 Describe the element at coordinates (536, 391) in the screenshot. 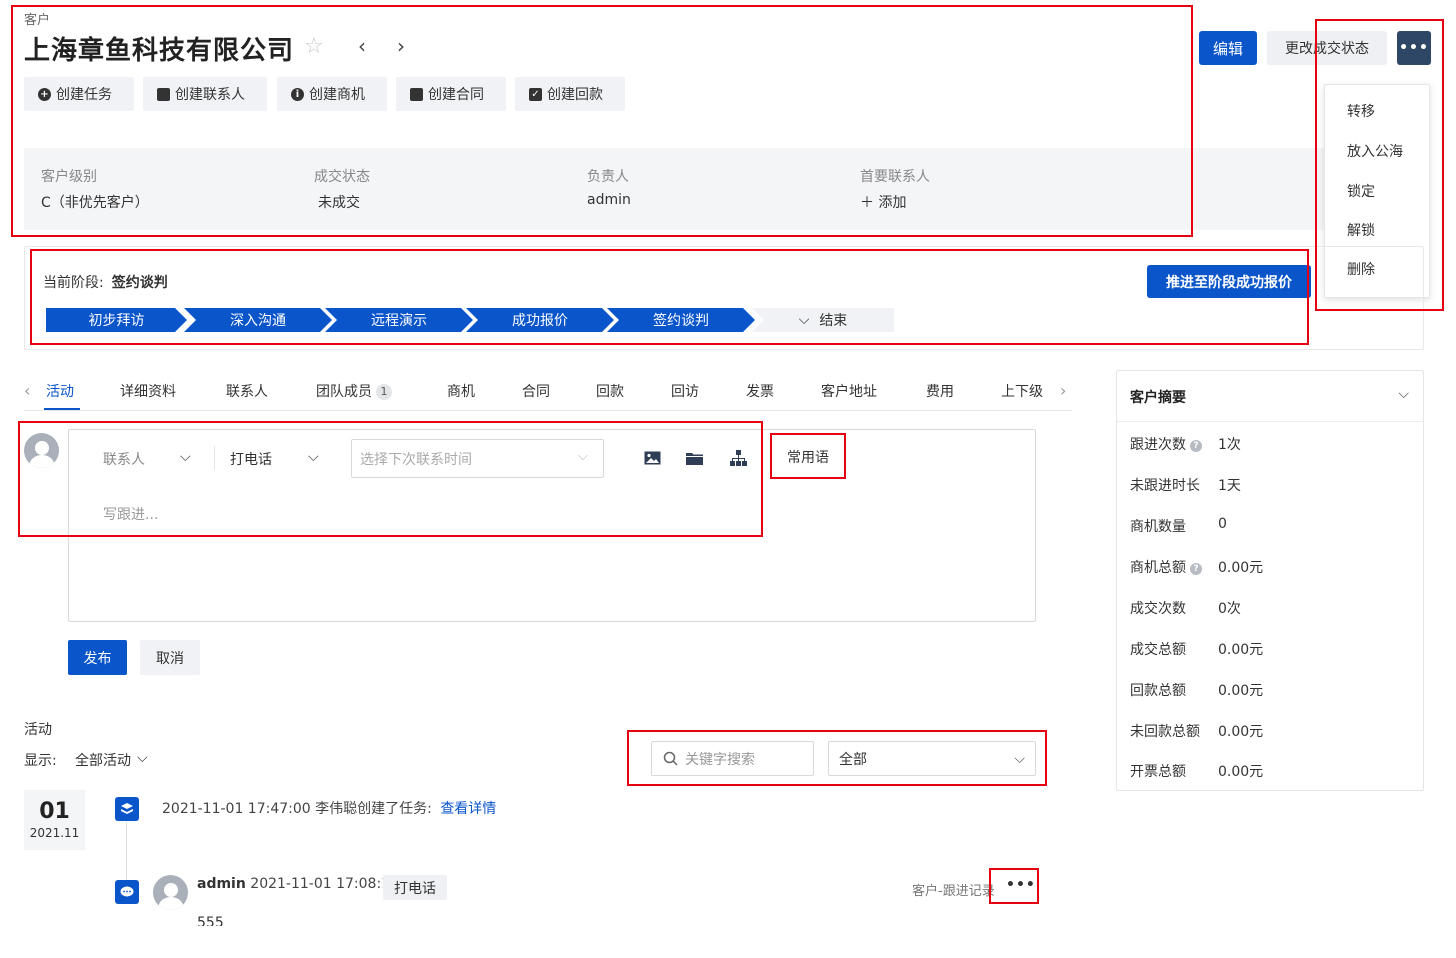

I see `tab-contracts: 合同` at that location.